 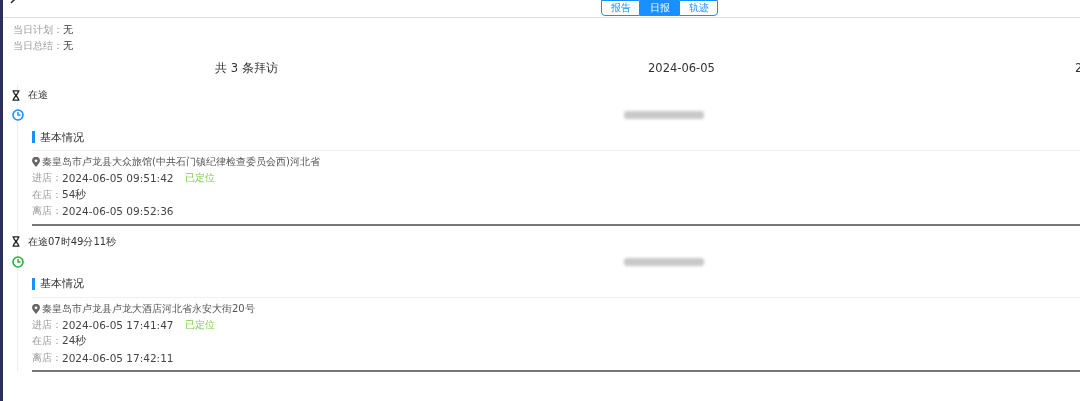 What do you see at coordinates (72, 241) in the screenshot?
I see `travel-time: 在途07时49分11秒` at bounding box center [72, 241].